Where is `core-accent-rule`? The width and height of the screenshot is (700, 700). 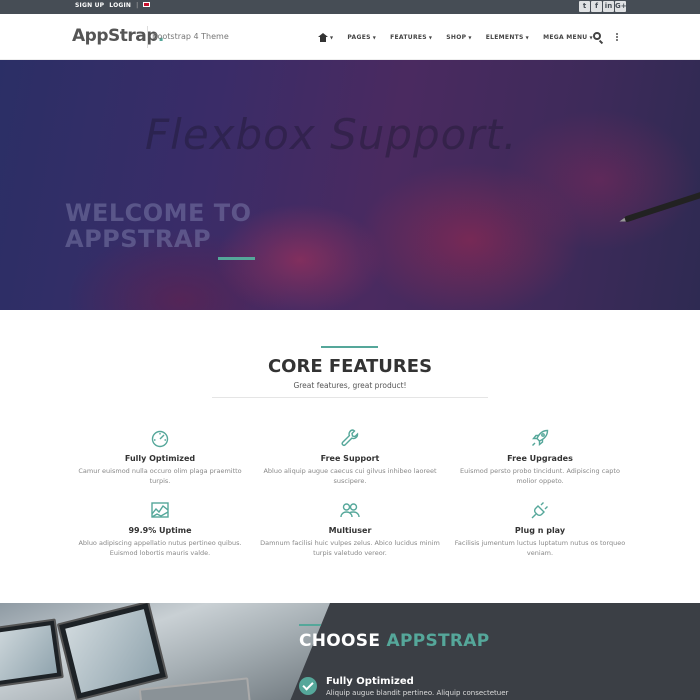
core-accent-rule is located at coordinates (349, 347).